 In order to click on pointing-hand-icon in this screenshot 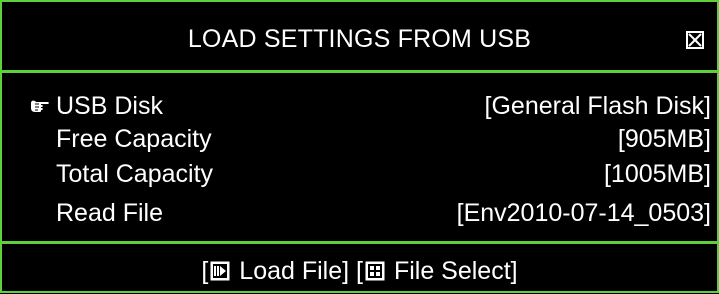, I will do `click(40, 106)`.